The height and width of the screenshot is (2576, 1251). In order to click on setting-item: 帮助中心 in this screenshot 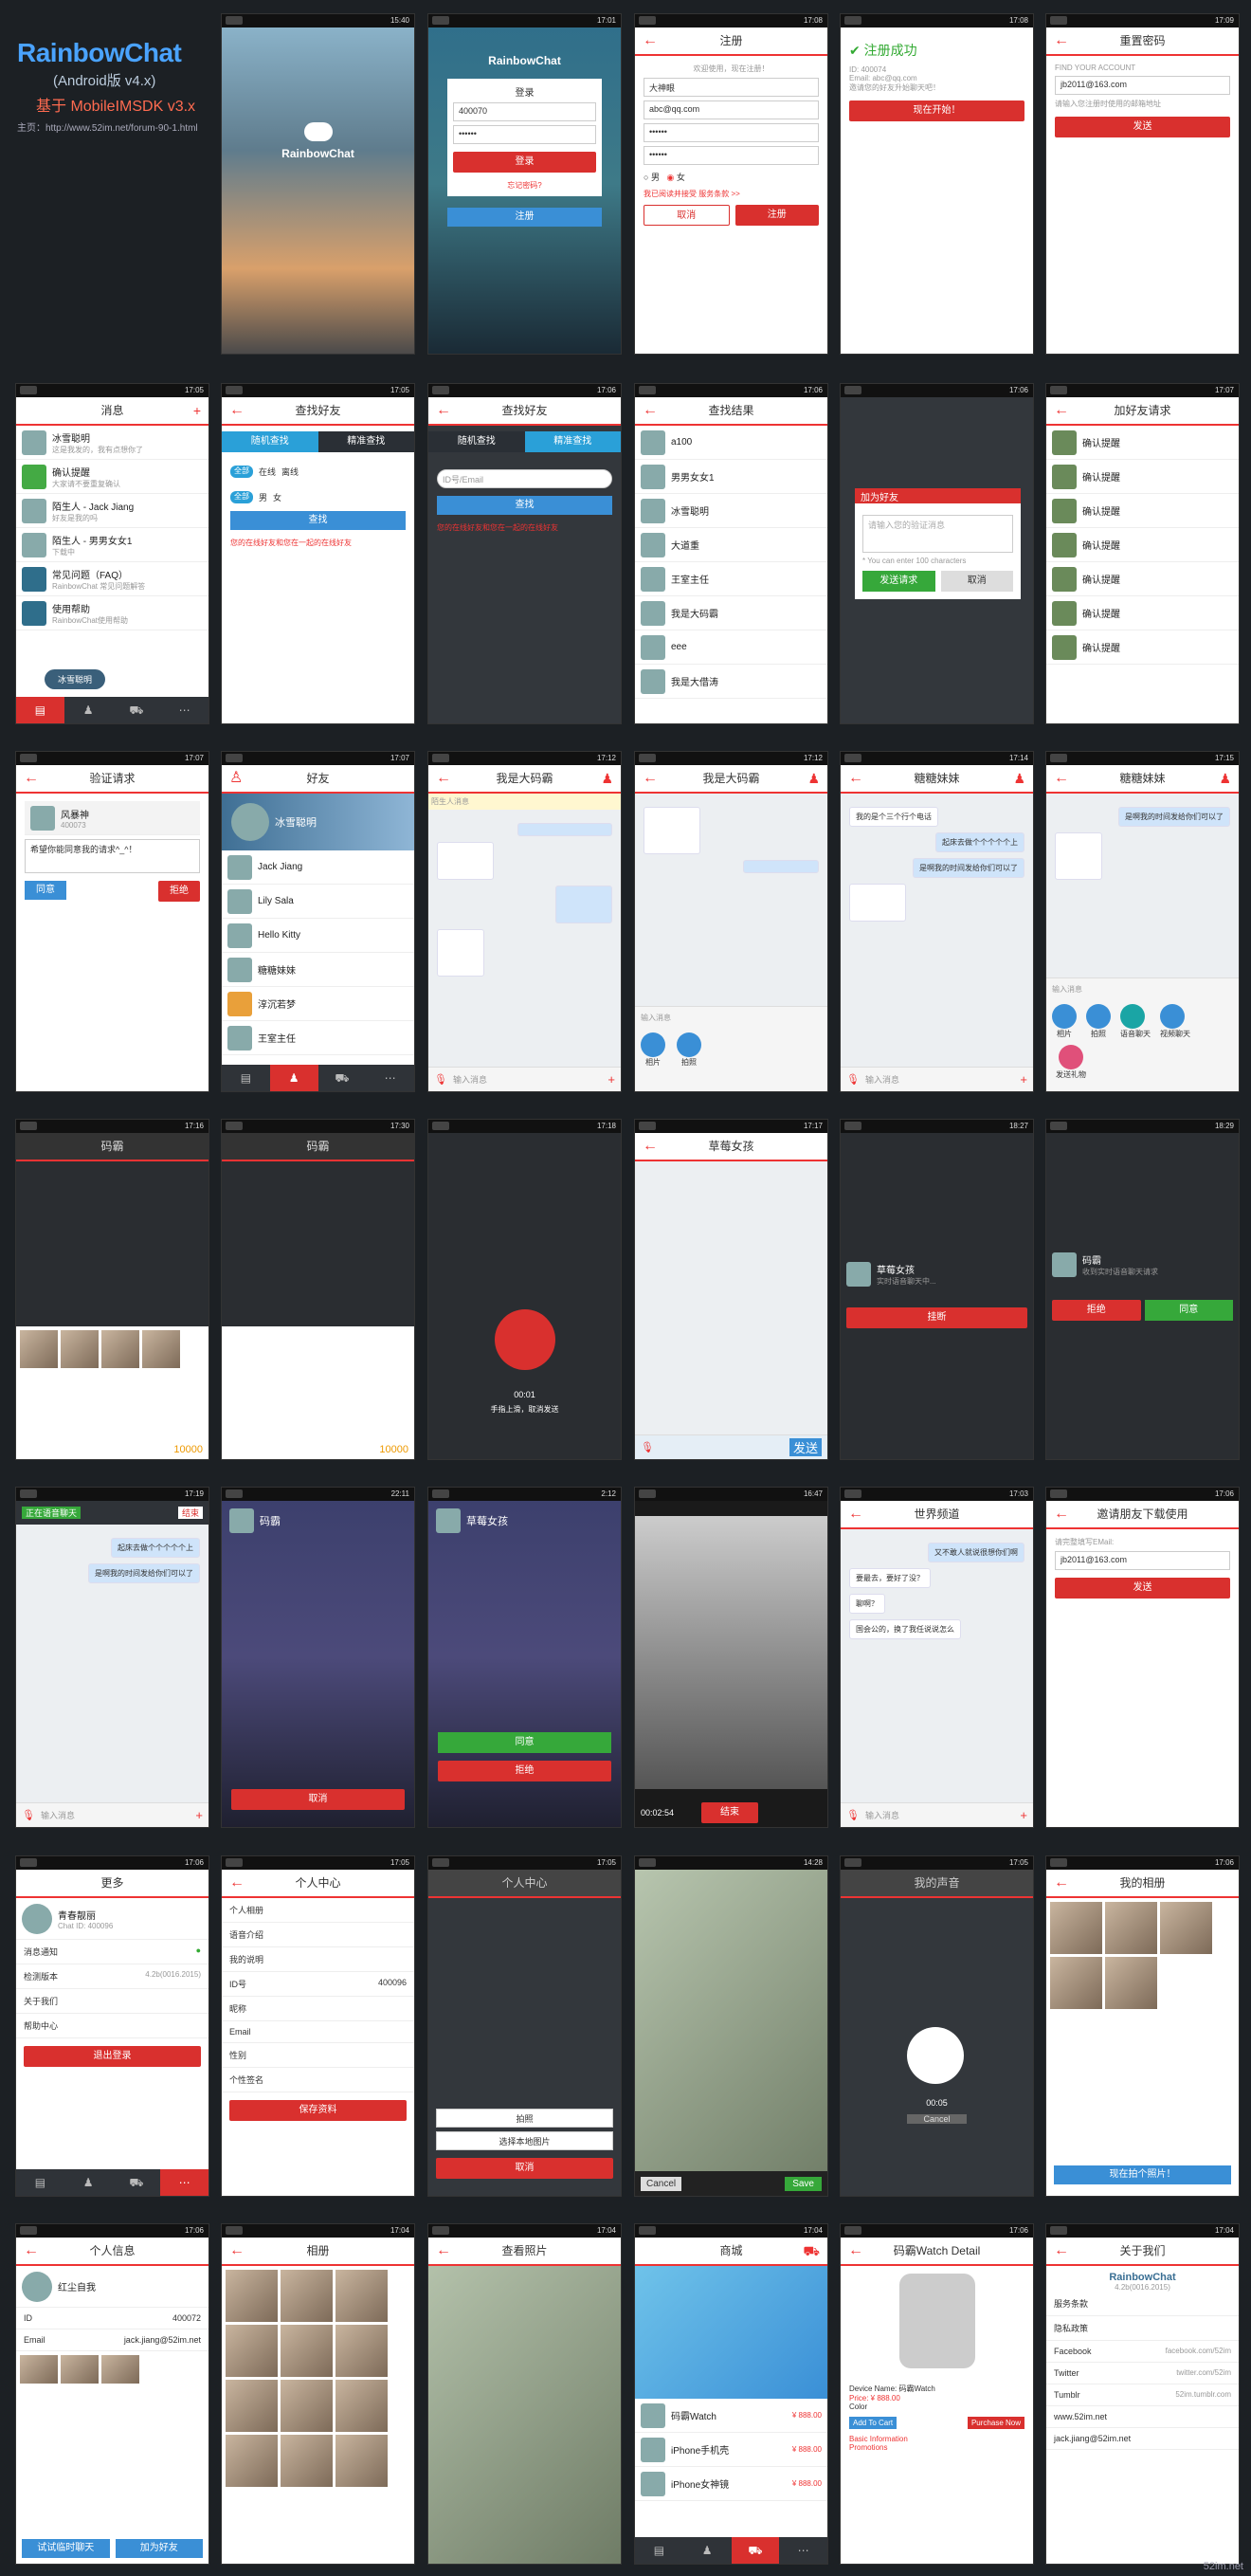, I will do `click(112, 2026)`.